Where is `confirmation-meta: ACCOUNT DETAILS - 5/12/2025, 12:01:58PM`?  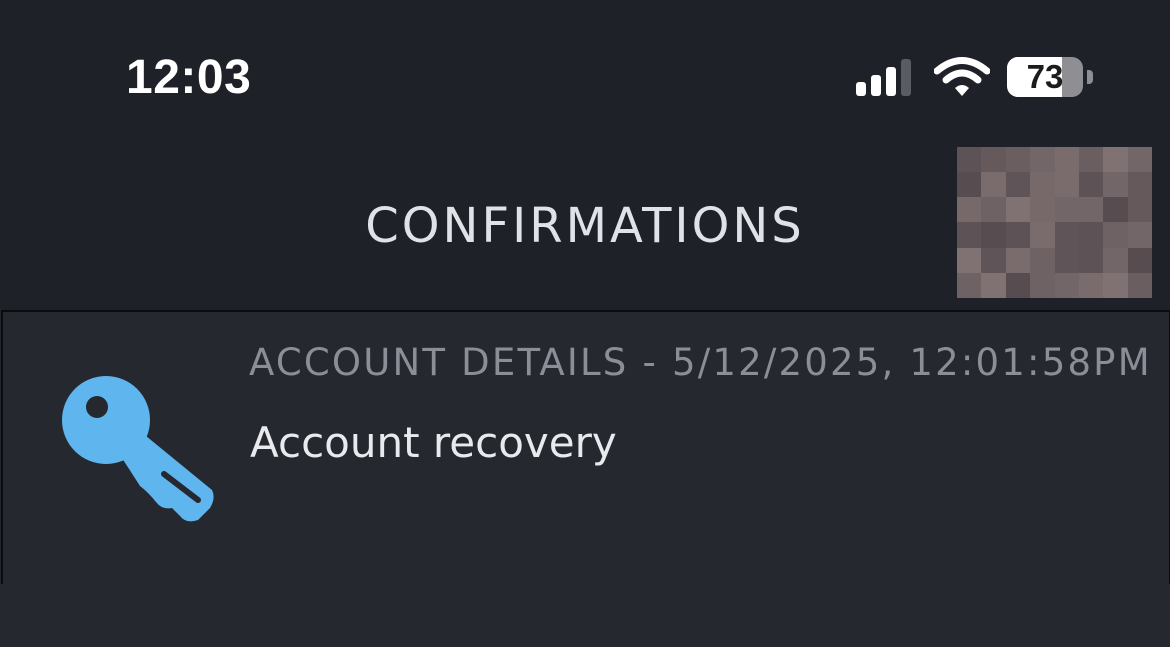 confirmation-meta: ACCOUNT DETAILS - 5/12/2025, 12:01:58PM is located at coordinates (700, 362).